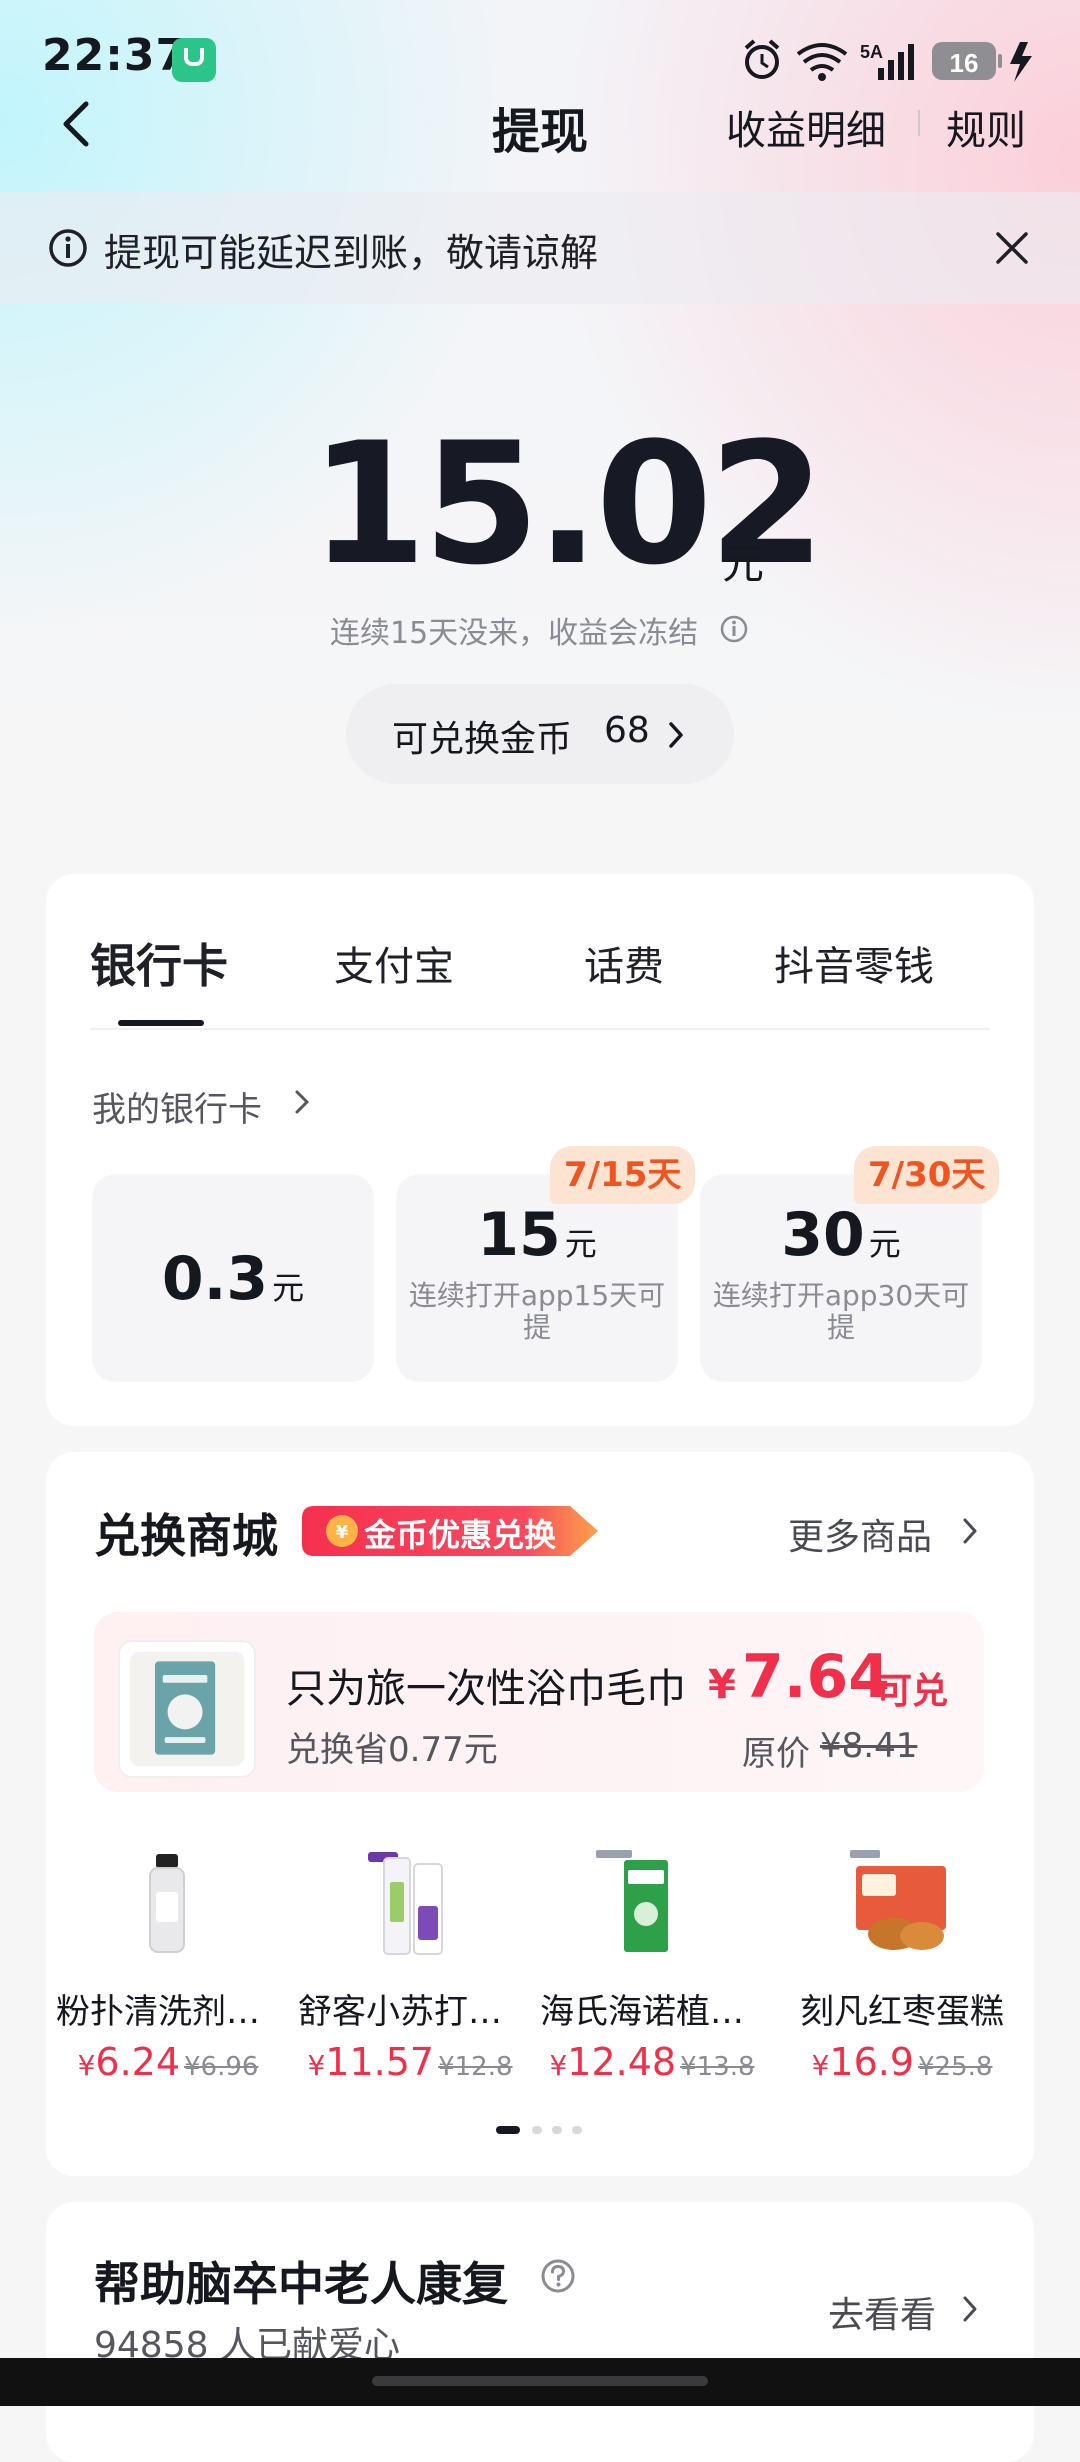 The height and width of the screenshot is (2462, 1080). I want to click on product-name: 海氏海诺植物抑菌, so click(652, 2012).